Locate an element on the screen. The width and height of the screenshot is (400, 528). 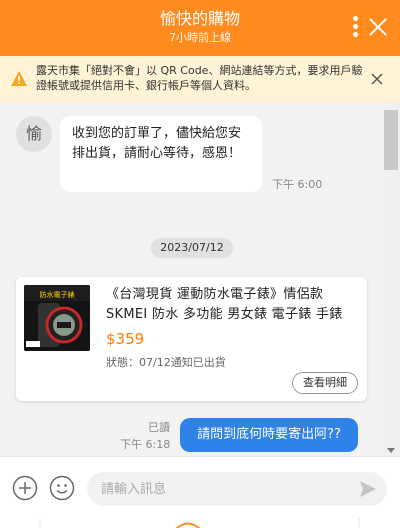
more-options-icon is located at coordinates (355, 28).